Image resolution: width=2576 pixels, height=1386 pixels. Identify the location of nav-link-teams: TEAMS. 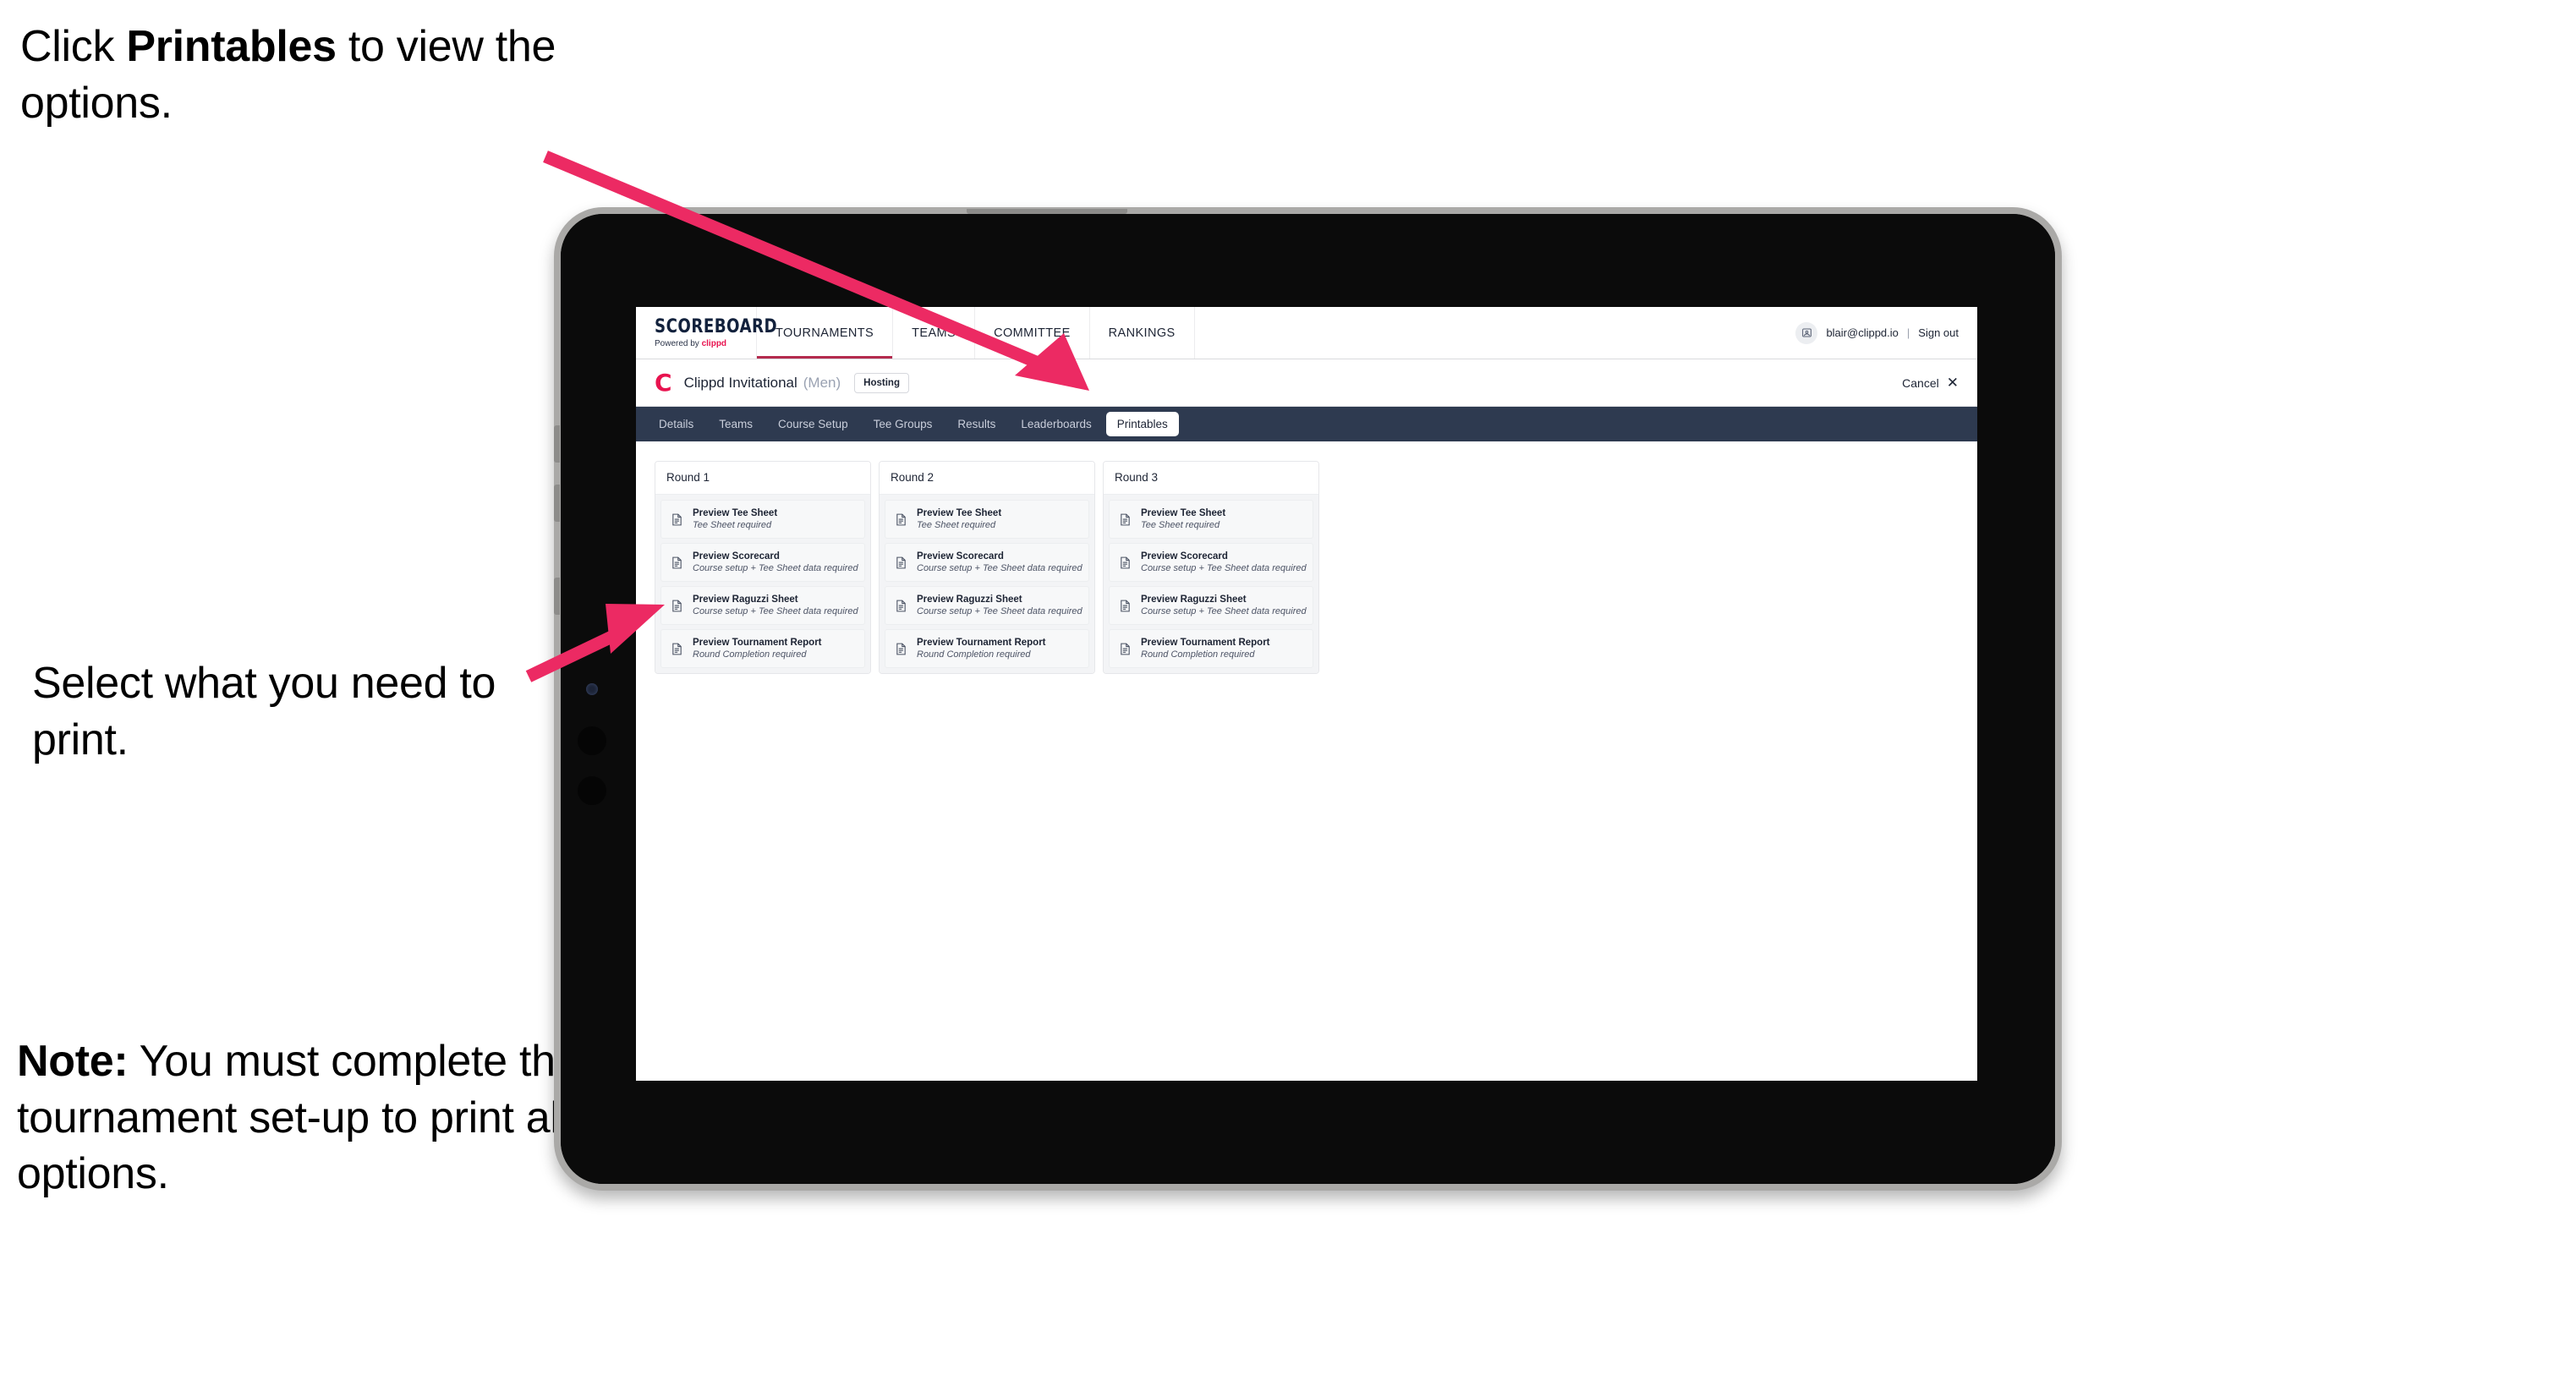
(934, 333).